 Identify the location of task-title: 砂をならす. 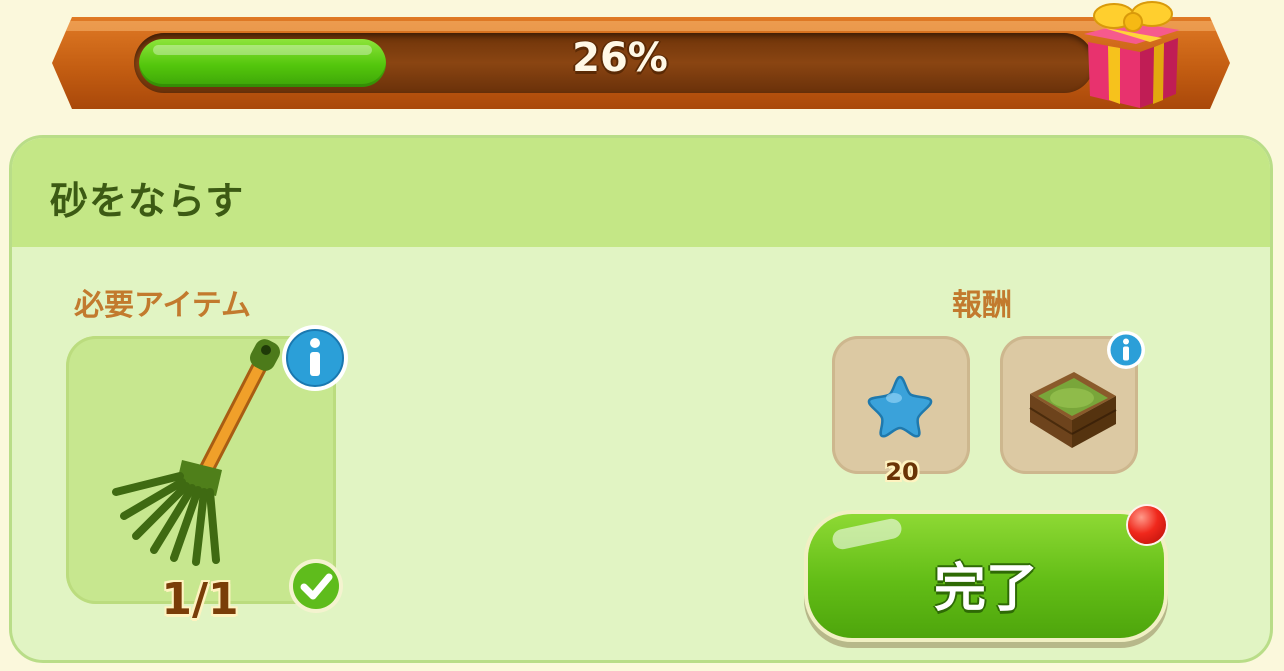
(147, 201).